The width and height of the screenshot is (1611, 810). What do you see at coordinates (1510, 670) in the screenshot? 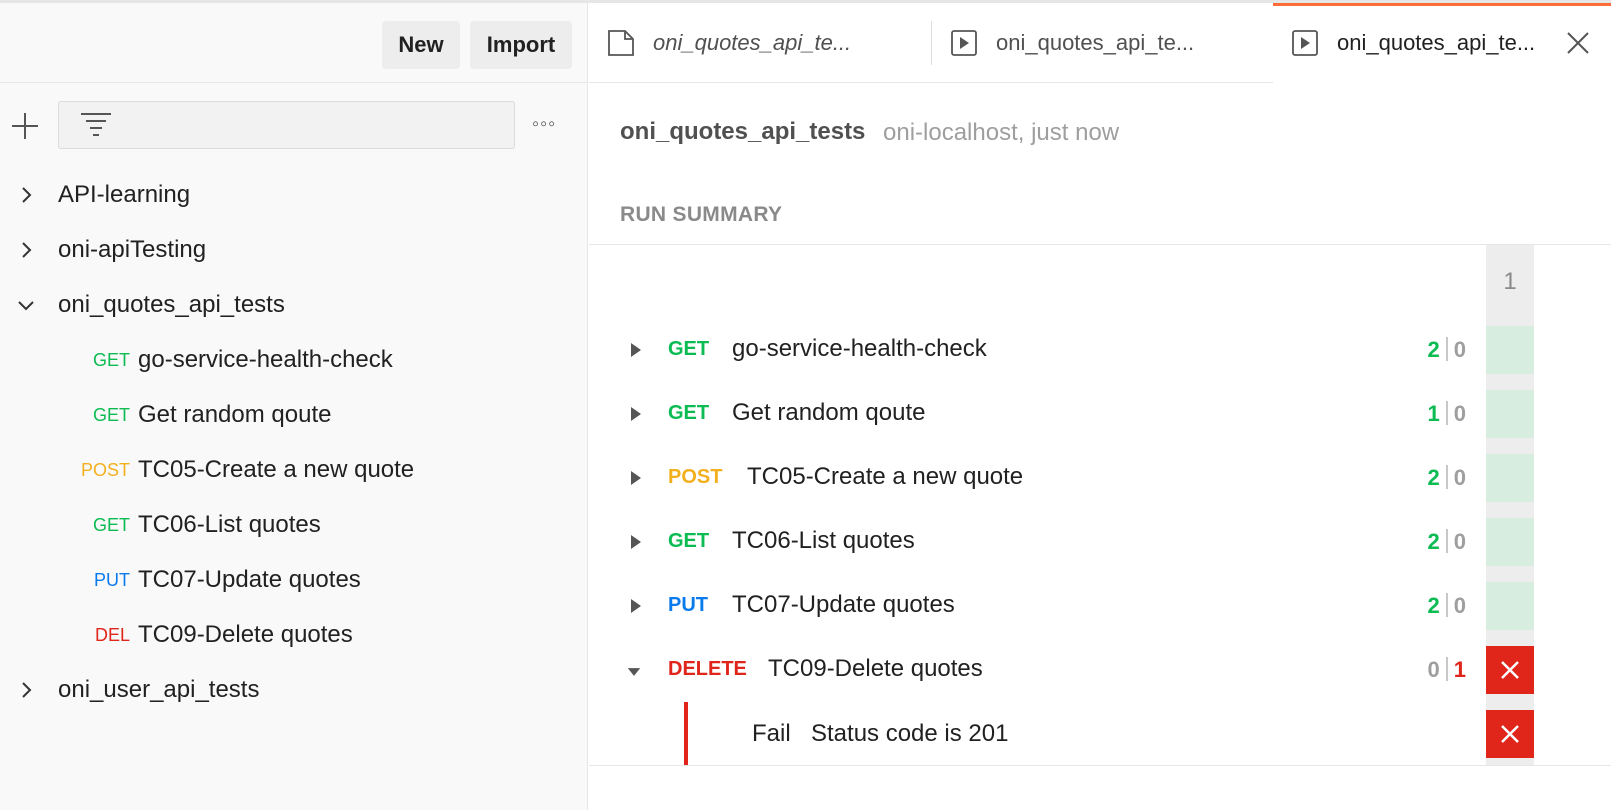
I see `iteration-fail-cell` at bounding box center [1510, 670].